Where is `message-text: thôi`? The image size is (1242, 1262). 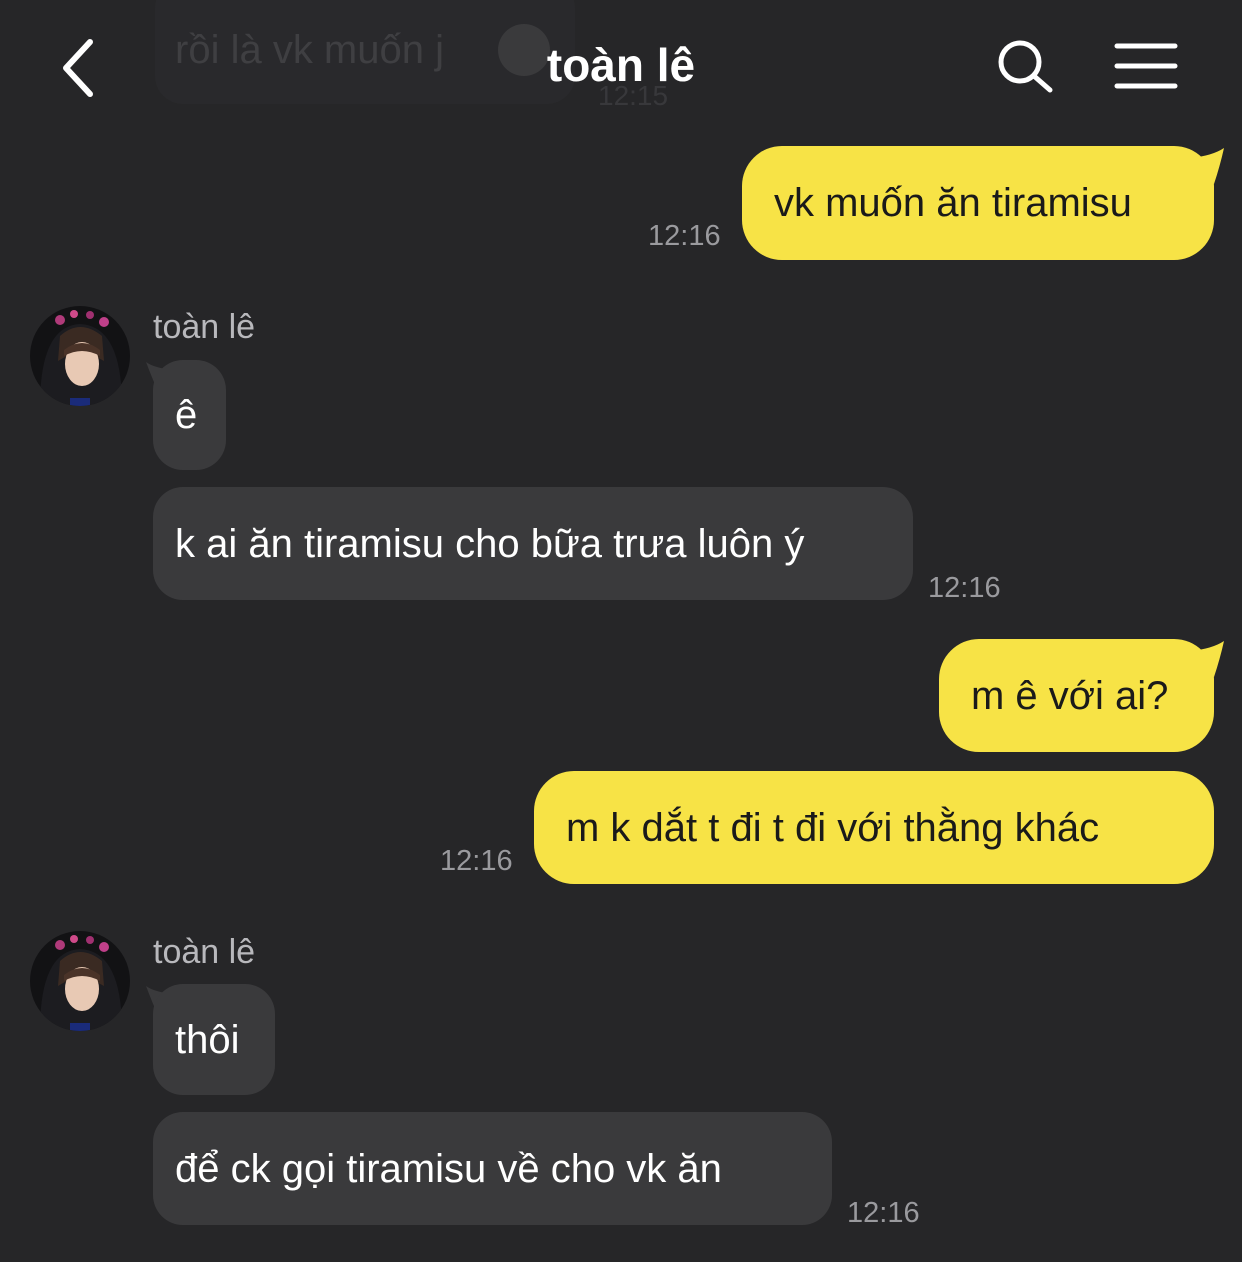
message-text: thôi is located at coordinates (207, 1039).